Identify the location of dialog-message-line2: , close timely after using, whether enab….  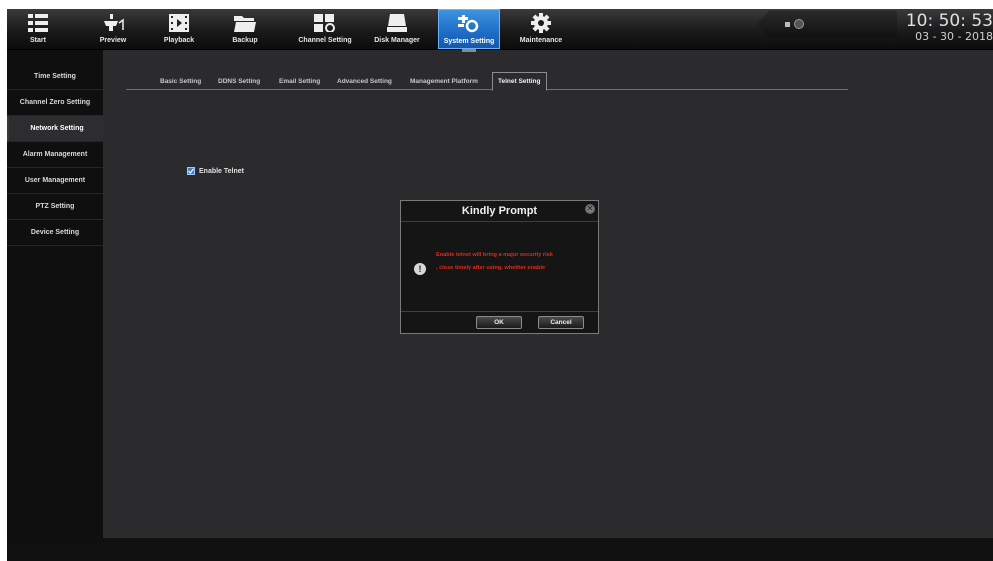
(491, 268).